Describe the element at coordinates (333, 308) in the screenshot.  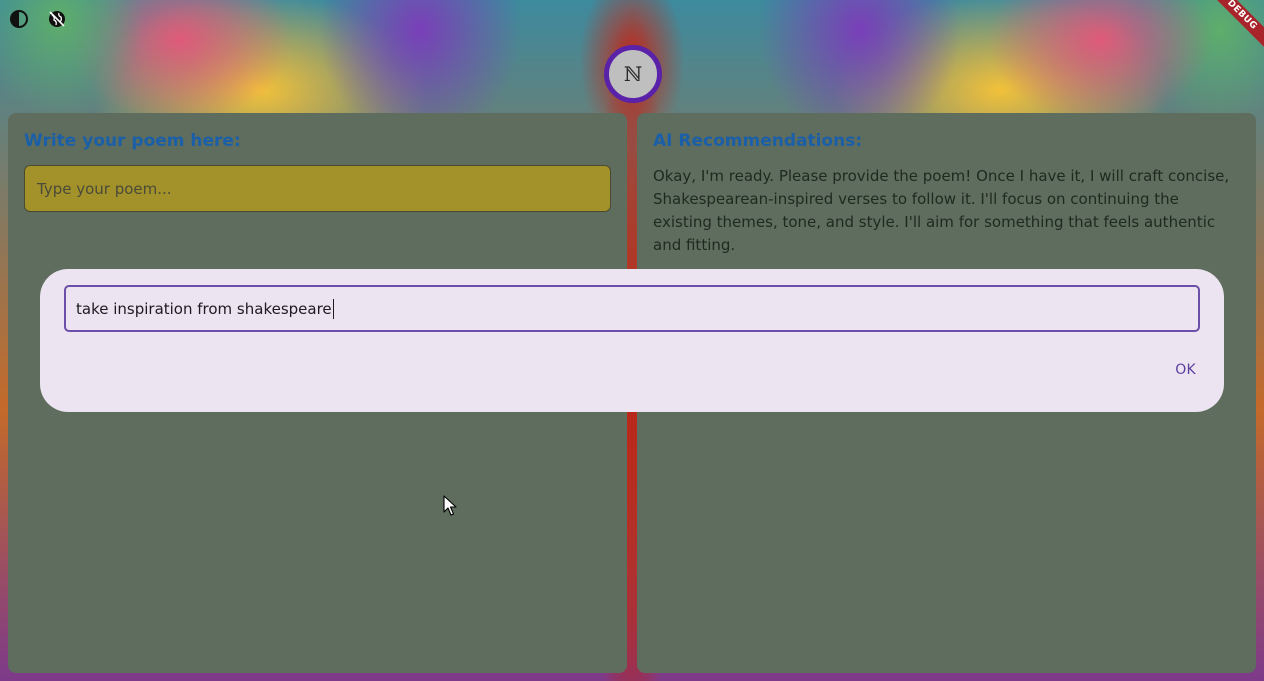
I see `text-caret` at that location.